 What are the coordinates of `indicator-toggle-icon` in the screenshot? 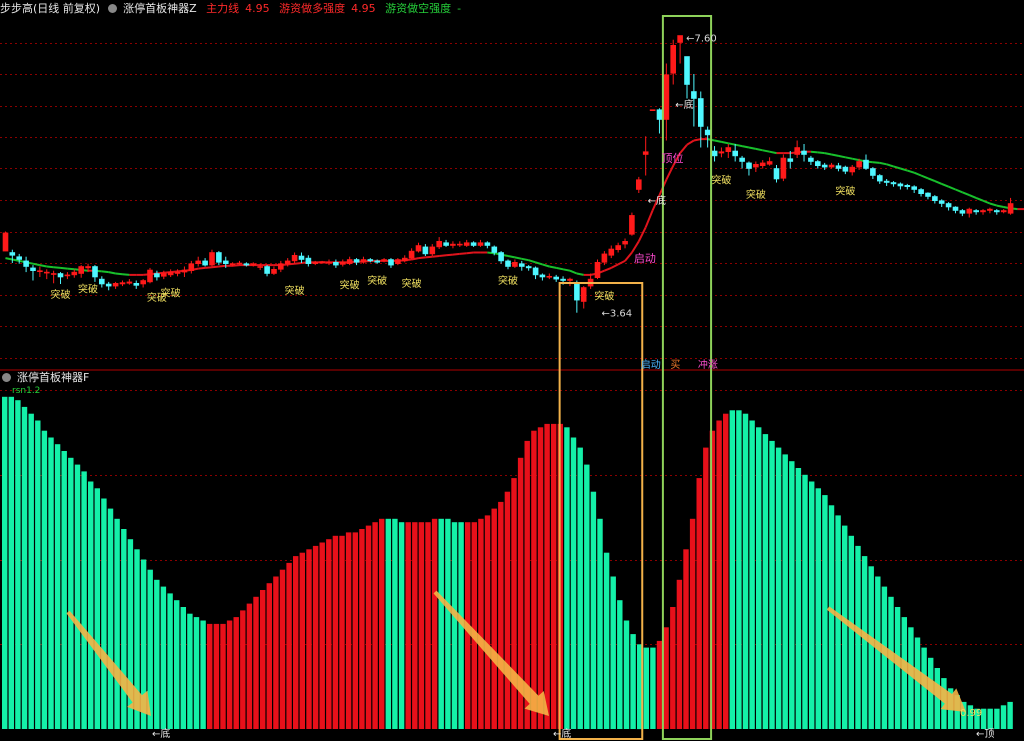 It's located at (113, 8).